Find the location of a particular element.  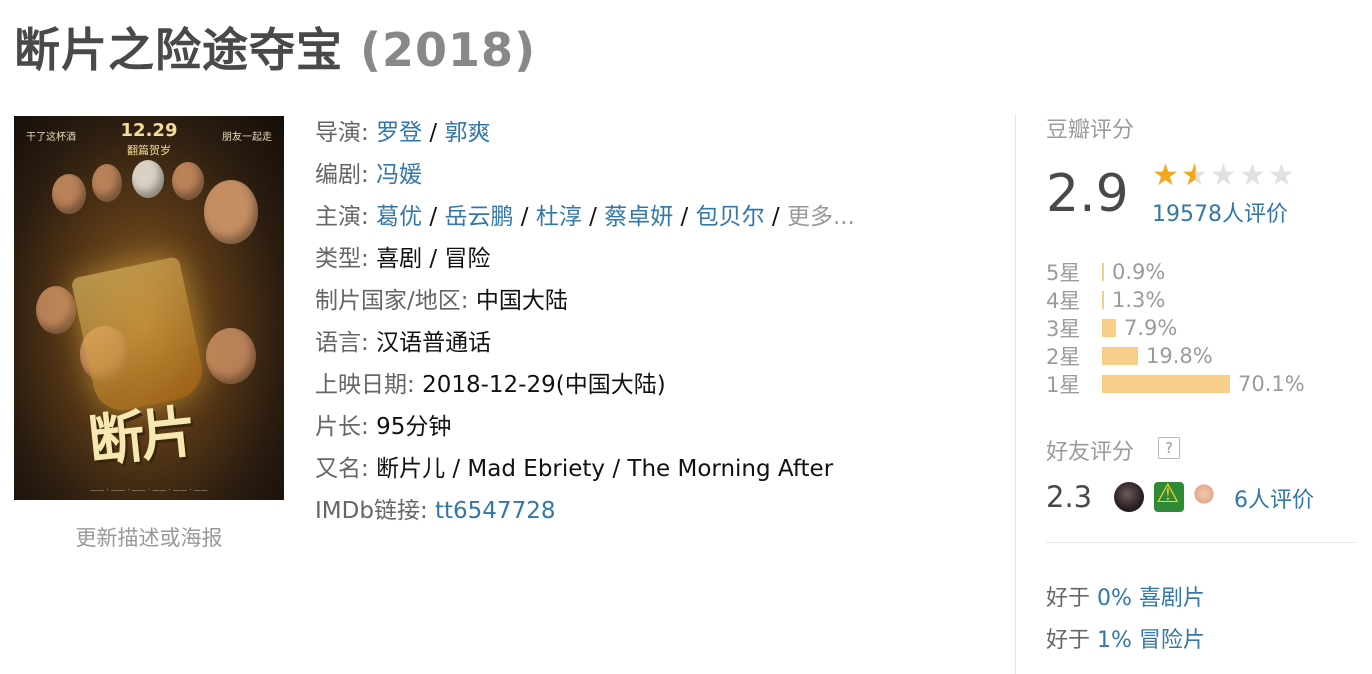

douban-rating-label: 豆瓣评分 is located at coordinates (1090, 130).